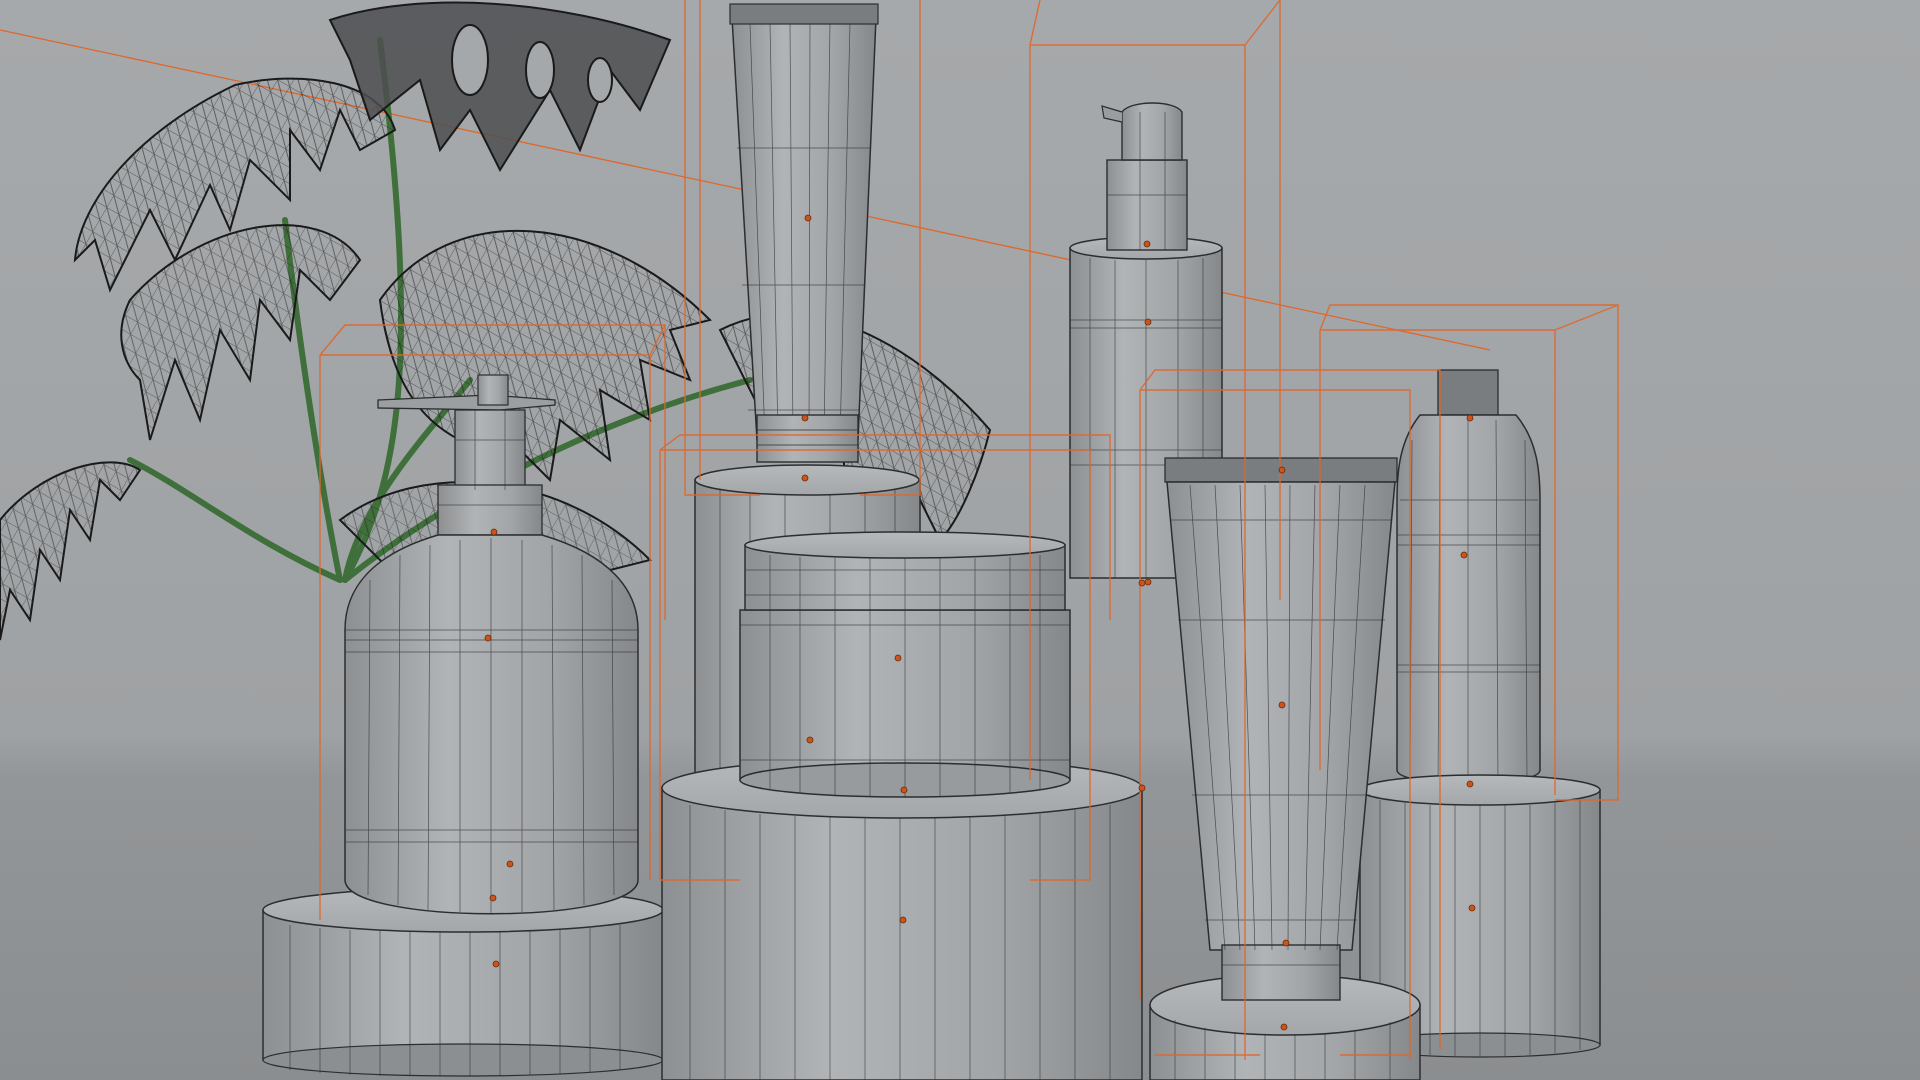 This screenshot has height=1080, width=1920. I want to click on small-bottle, so click(1468, 577).